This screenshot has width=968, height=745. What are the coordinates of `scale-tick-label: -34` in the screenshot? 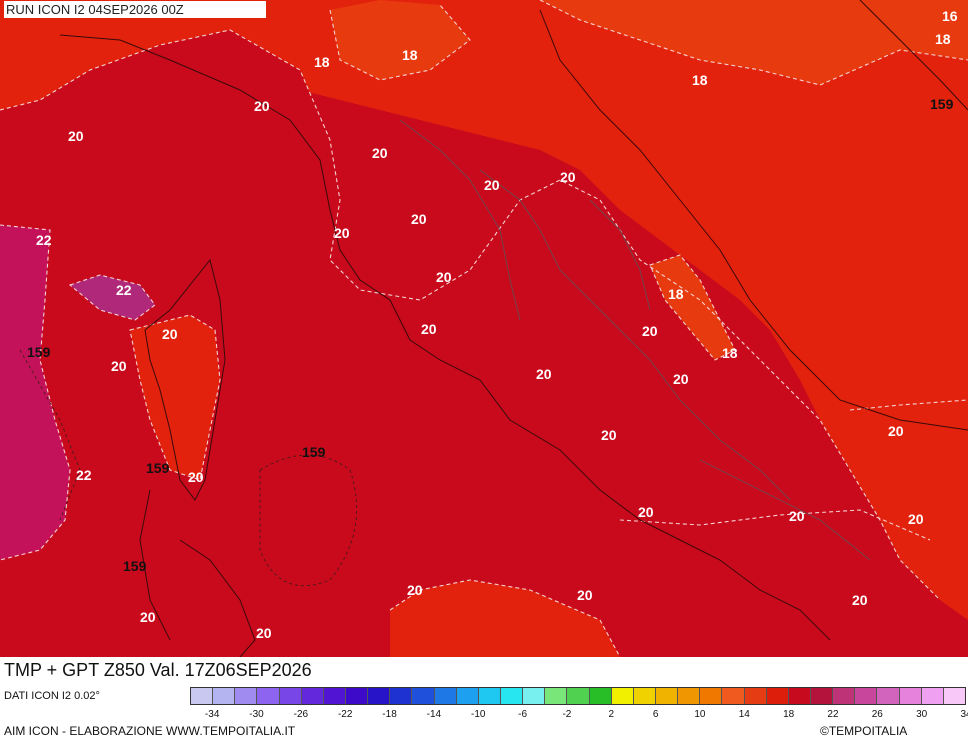 It's located at (212, 714).